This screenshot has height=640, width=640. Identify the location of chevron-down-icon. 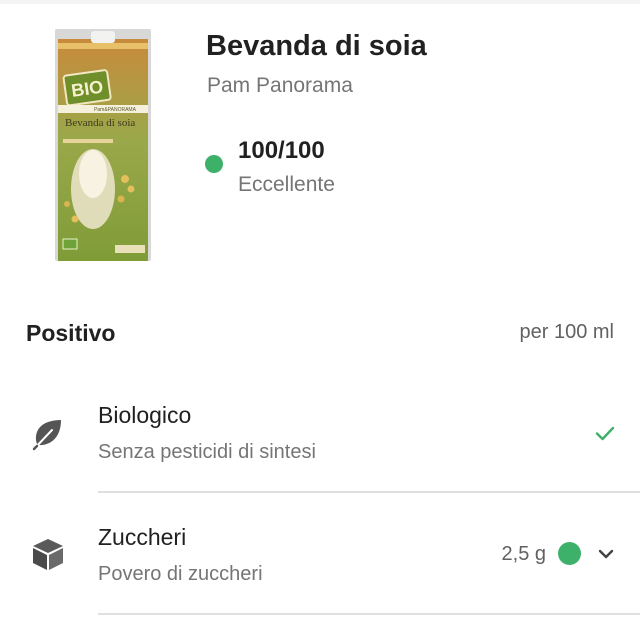
(606, 554).